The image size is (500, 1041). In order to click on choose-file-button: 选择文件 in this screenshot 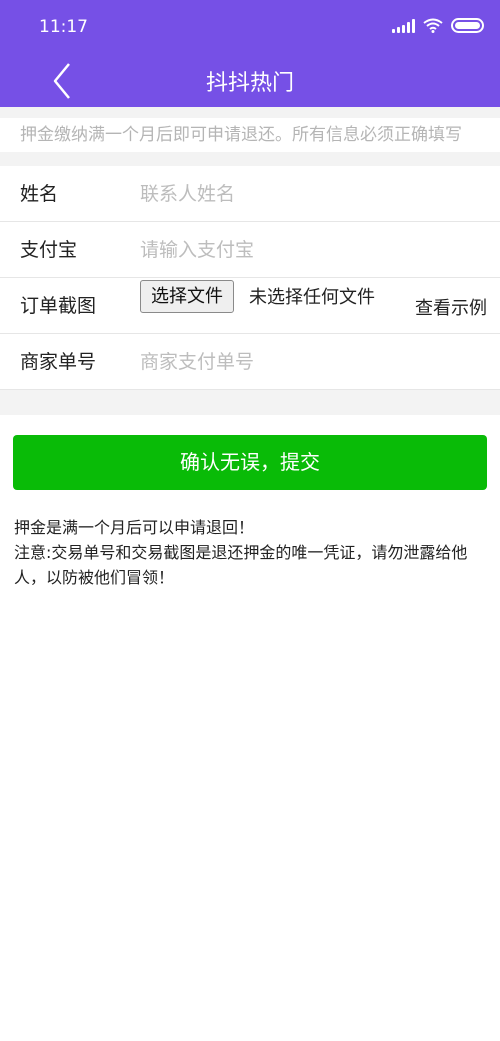, I will do `click(187, 296)`.